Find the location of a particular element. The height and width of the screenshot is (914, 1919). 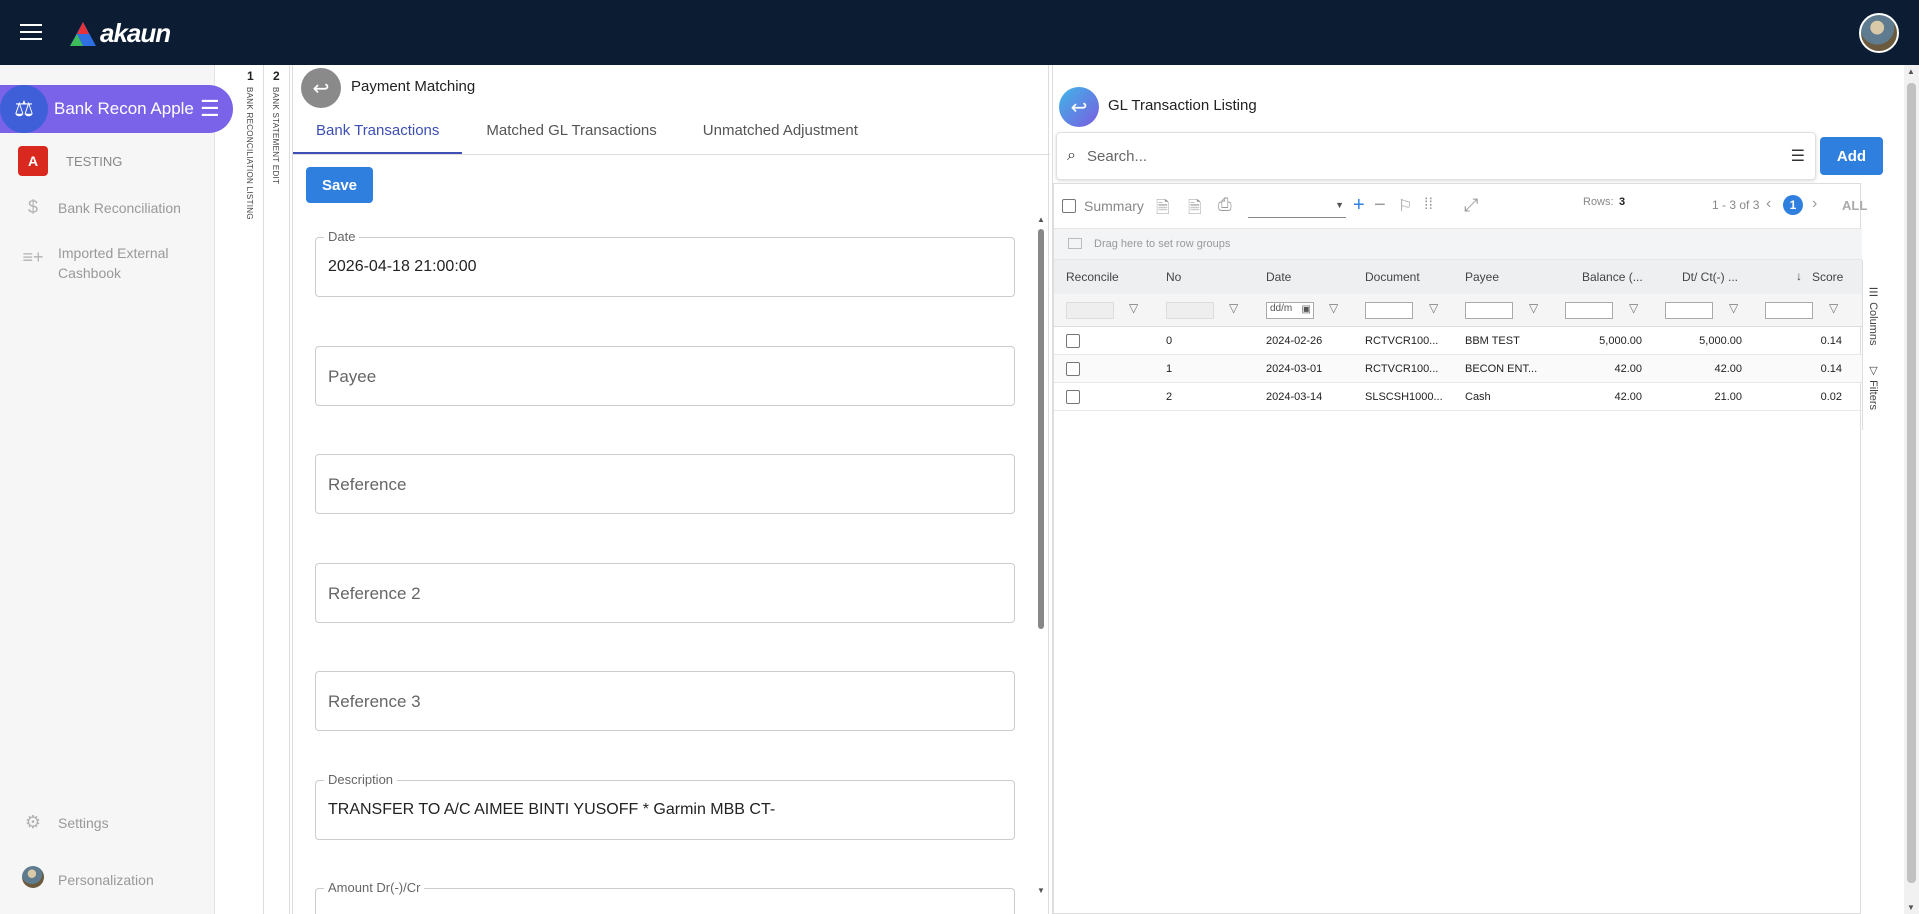

filter-reconcile is located at coordinates (1090, 310).